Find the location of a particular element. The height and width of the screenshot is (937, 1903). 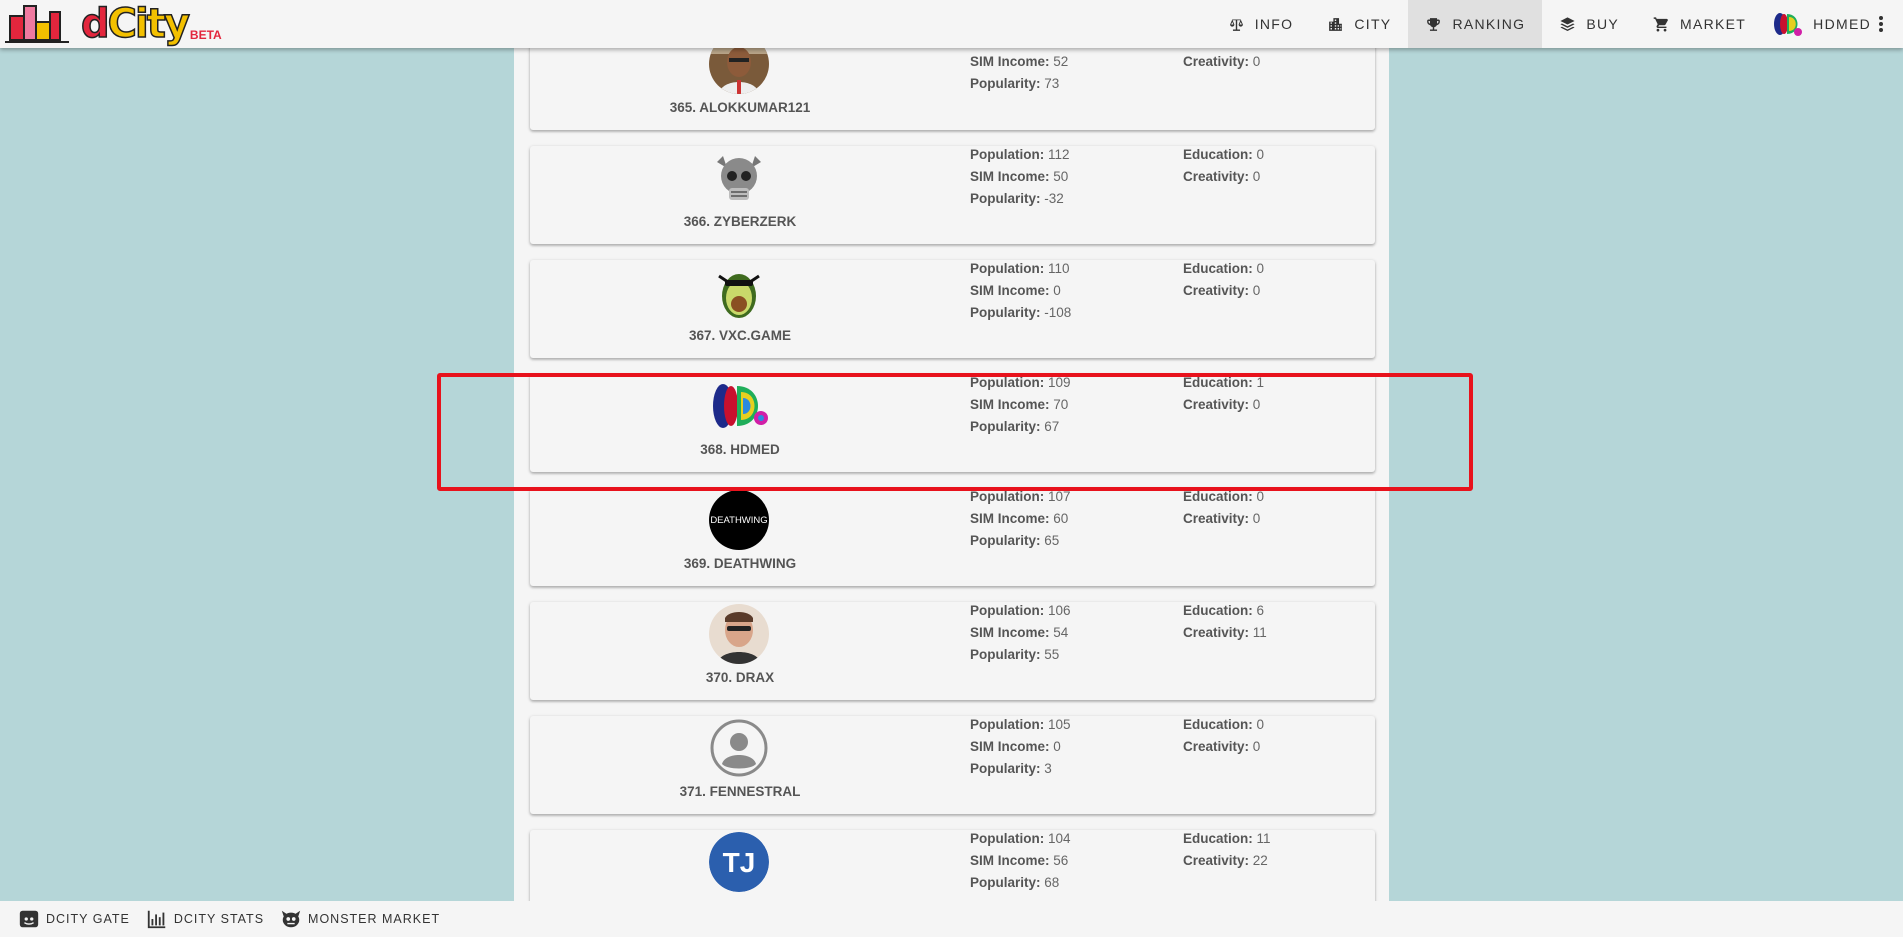

popularity-value: 73 is located at coordinates (1052, 83).